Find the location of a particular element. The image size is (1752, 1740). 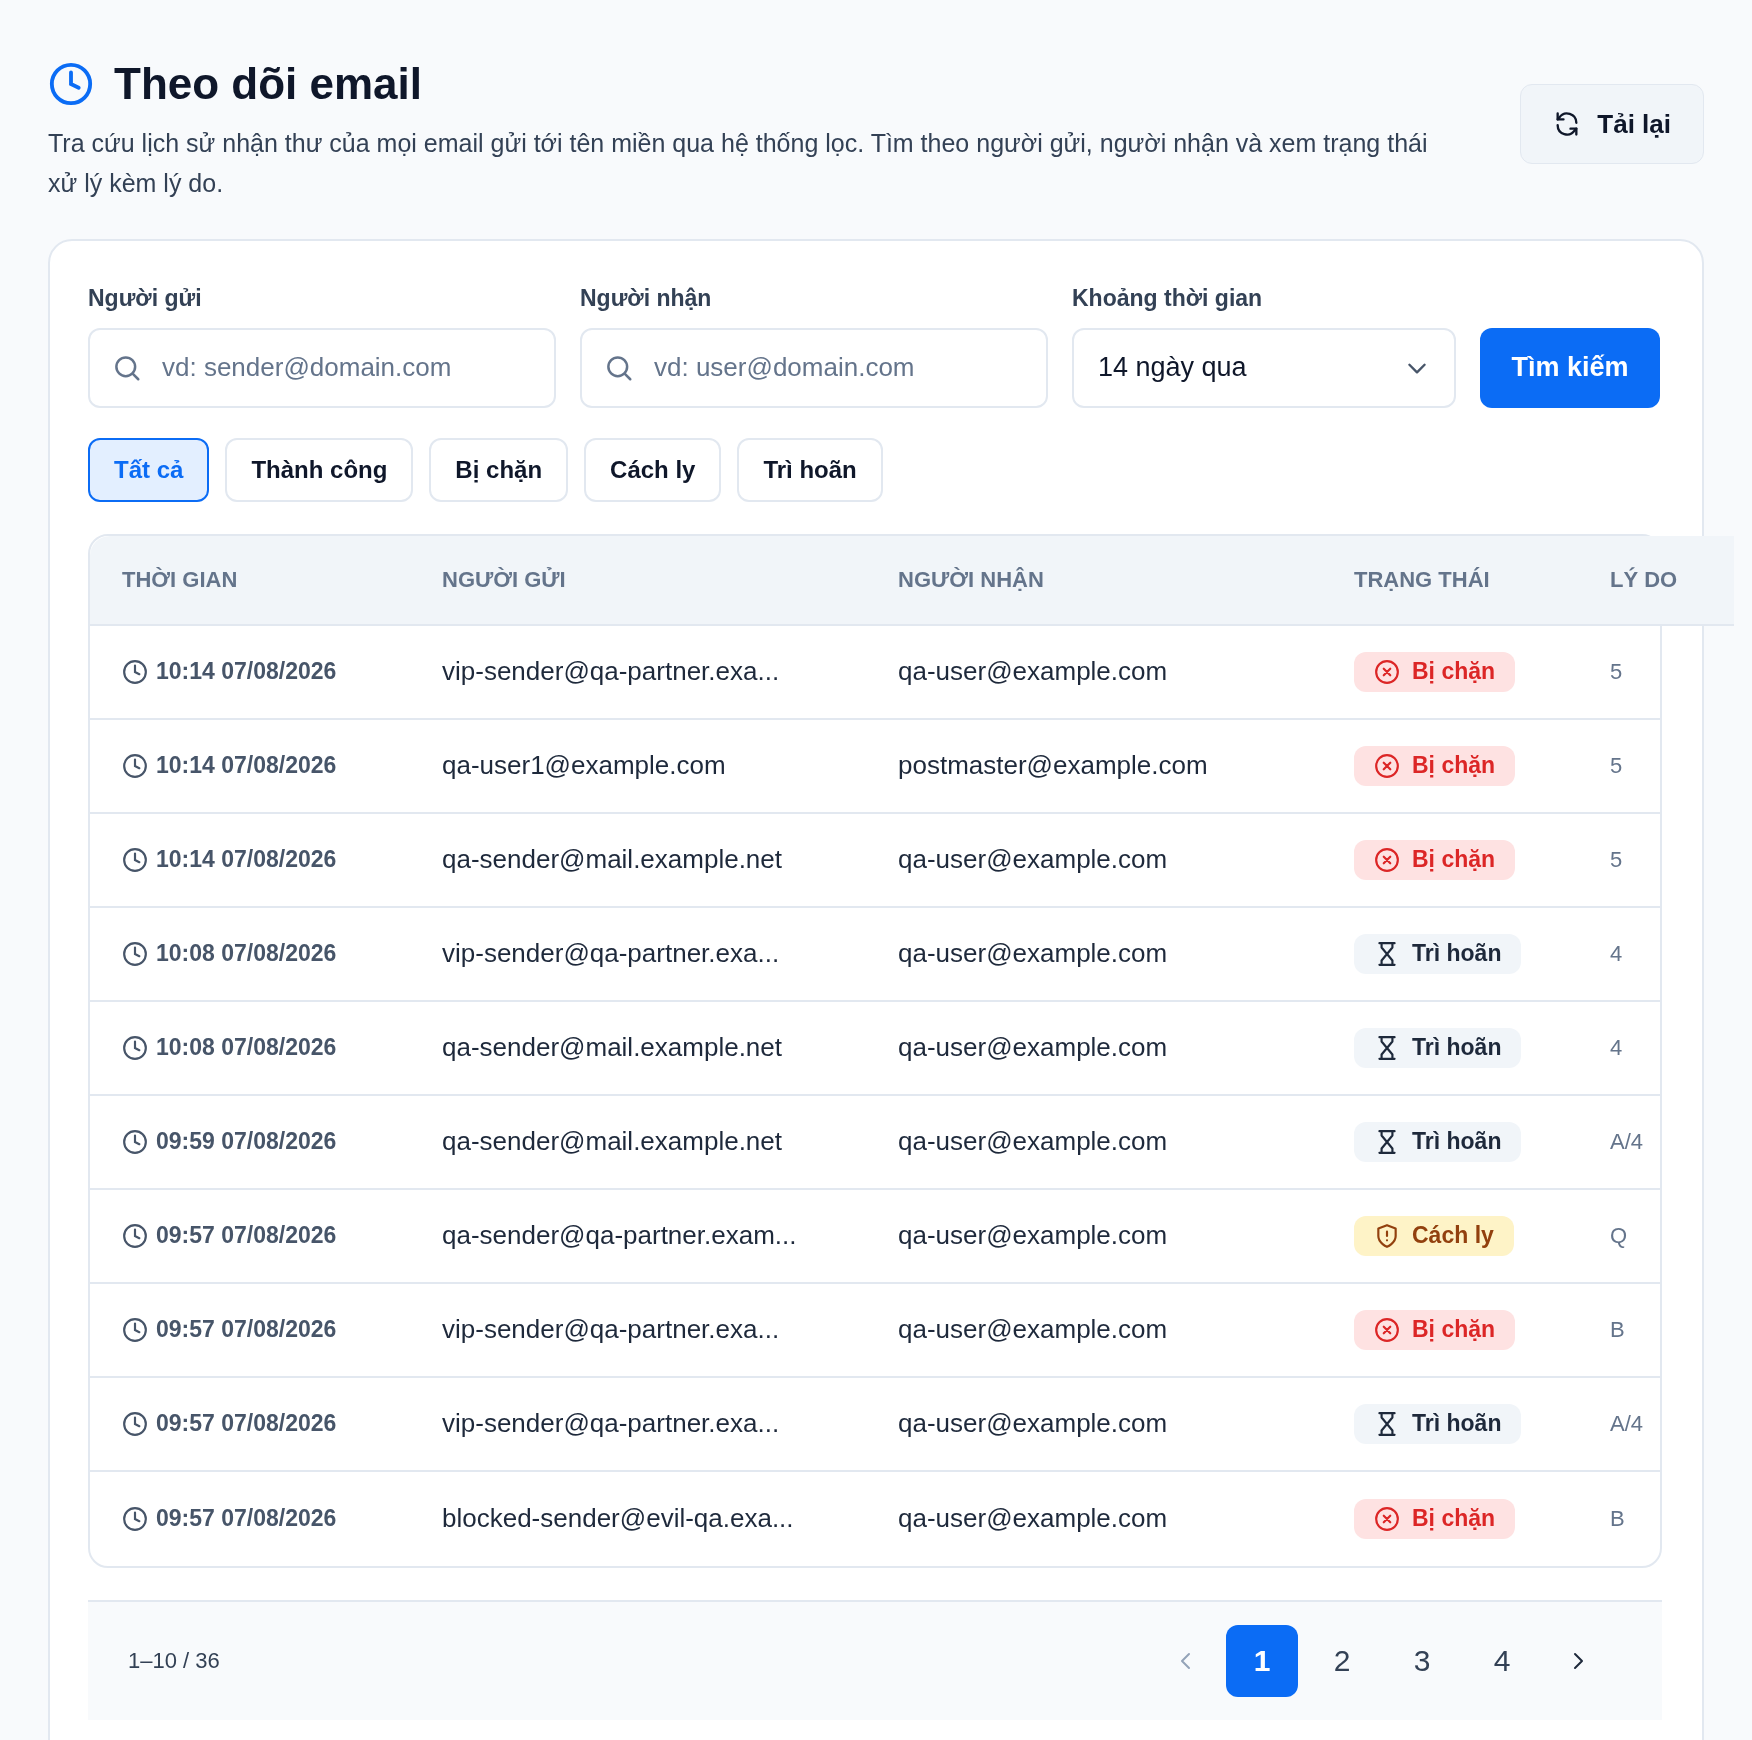

column-header: NGƯỜI GỬI is located at coordinates (504, 579).